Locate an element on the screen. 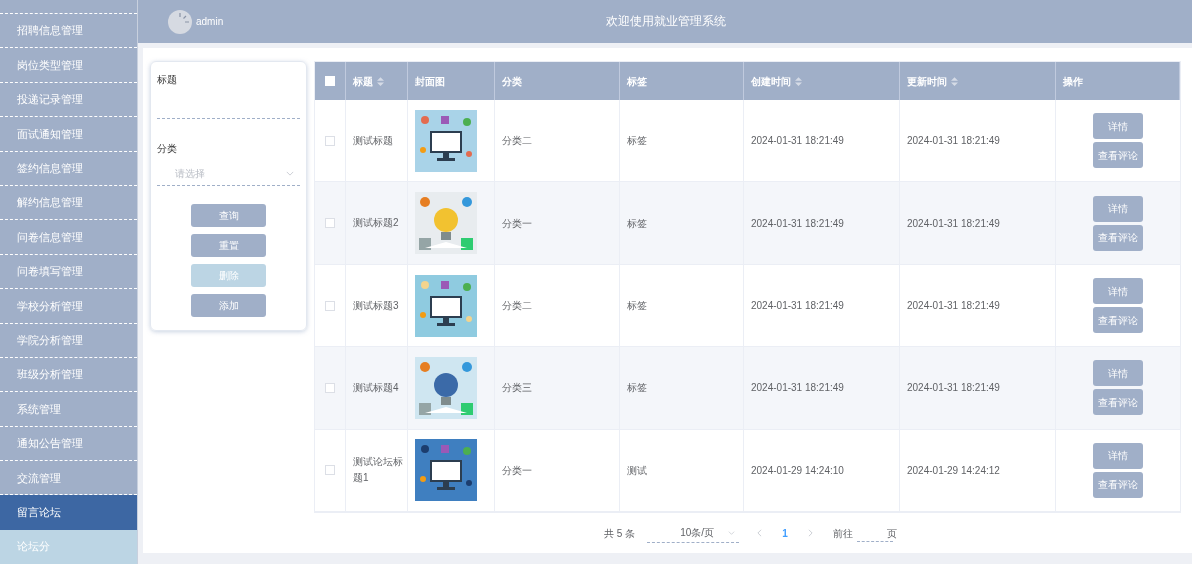 The image size is (1192, 564). sidebar-item: 学校分析管理 is located at coordinates (68, 306).